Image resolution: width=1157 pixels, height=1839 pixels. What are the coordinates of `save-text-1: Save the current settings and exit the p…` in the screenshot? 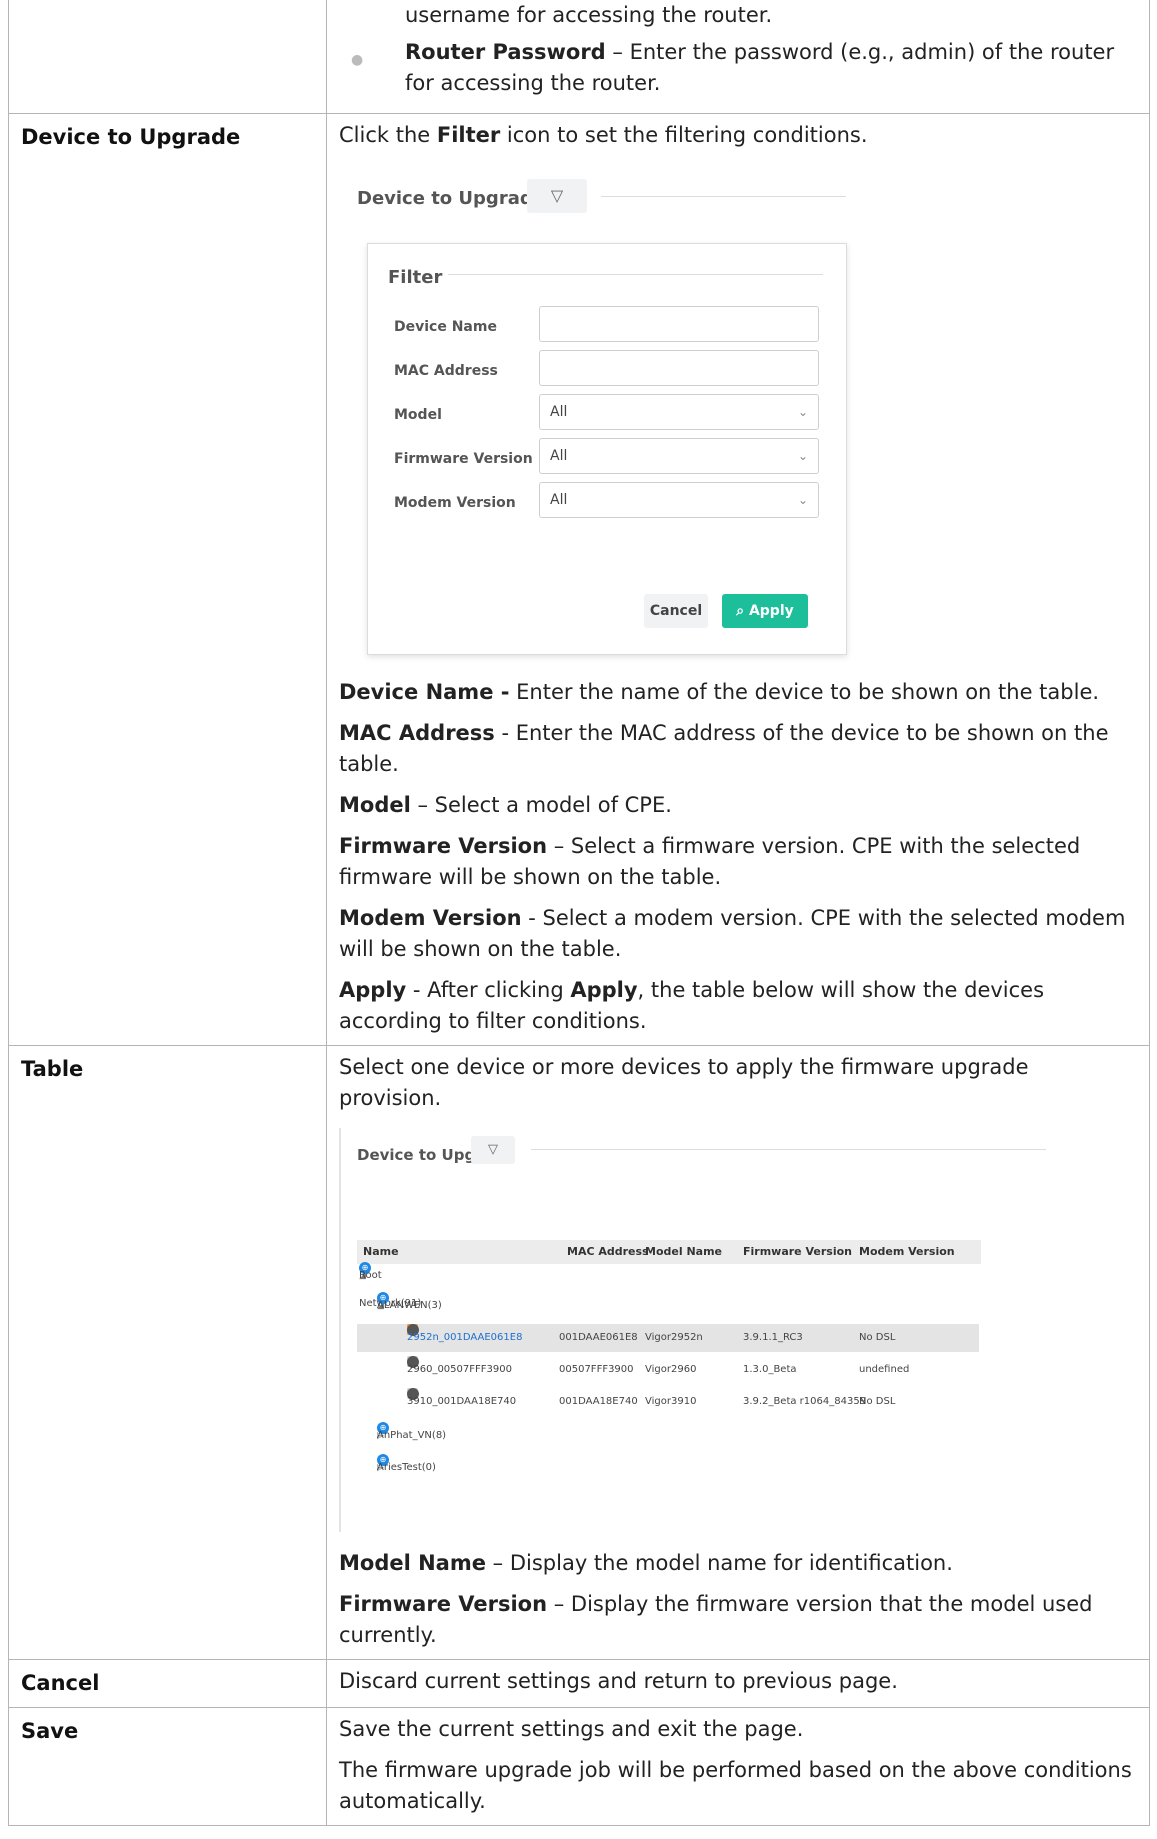 It's located at (571, 1729).